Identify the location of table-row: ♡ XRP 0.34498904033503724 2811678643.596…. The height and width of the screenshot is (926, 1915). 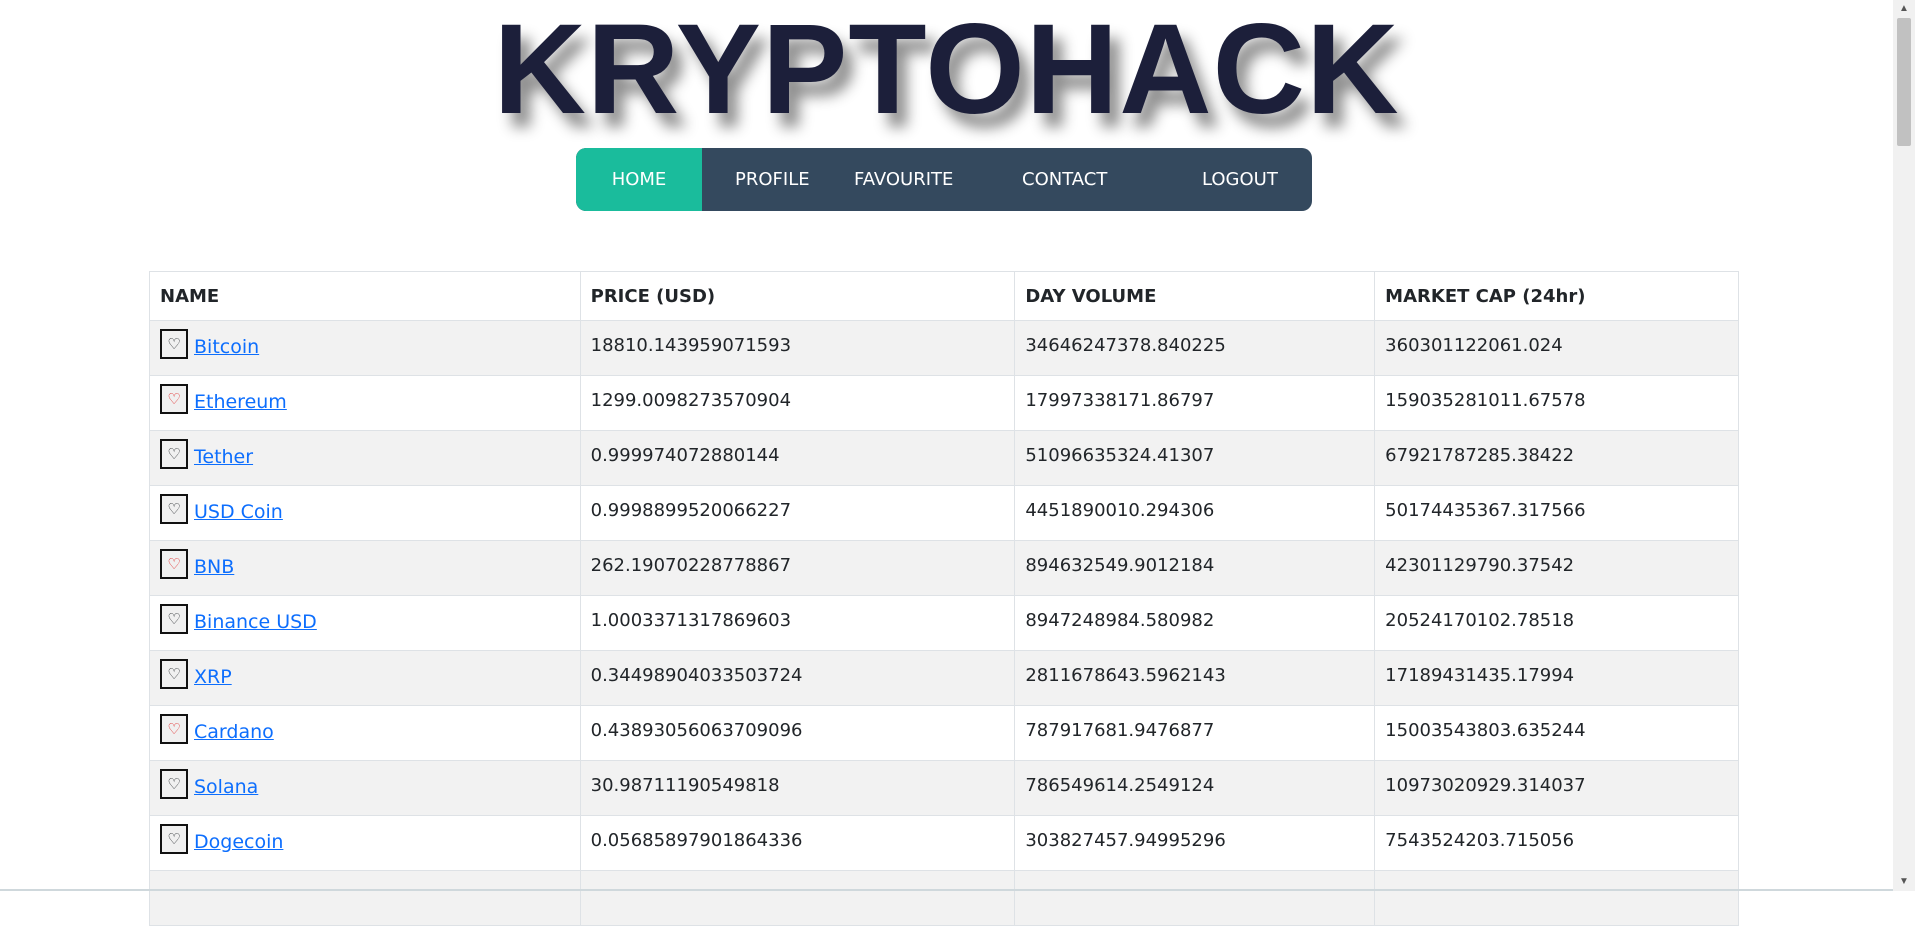
(944, 678).